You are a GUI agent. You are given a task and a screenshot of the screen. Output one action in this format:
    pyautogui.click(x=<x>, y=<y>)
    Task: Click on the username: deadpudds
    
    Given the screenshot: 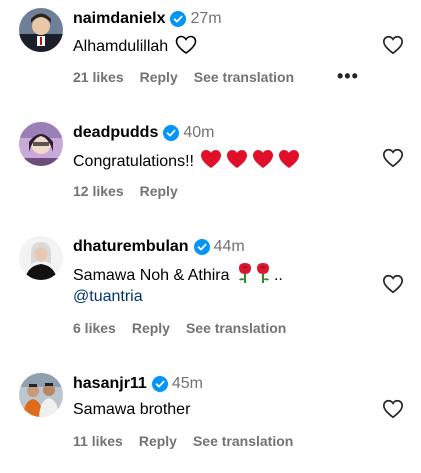 What is the action you would take?
    pyautogui.click(x=115, y=133)
    